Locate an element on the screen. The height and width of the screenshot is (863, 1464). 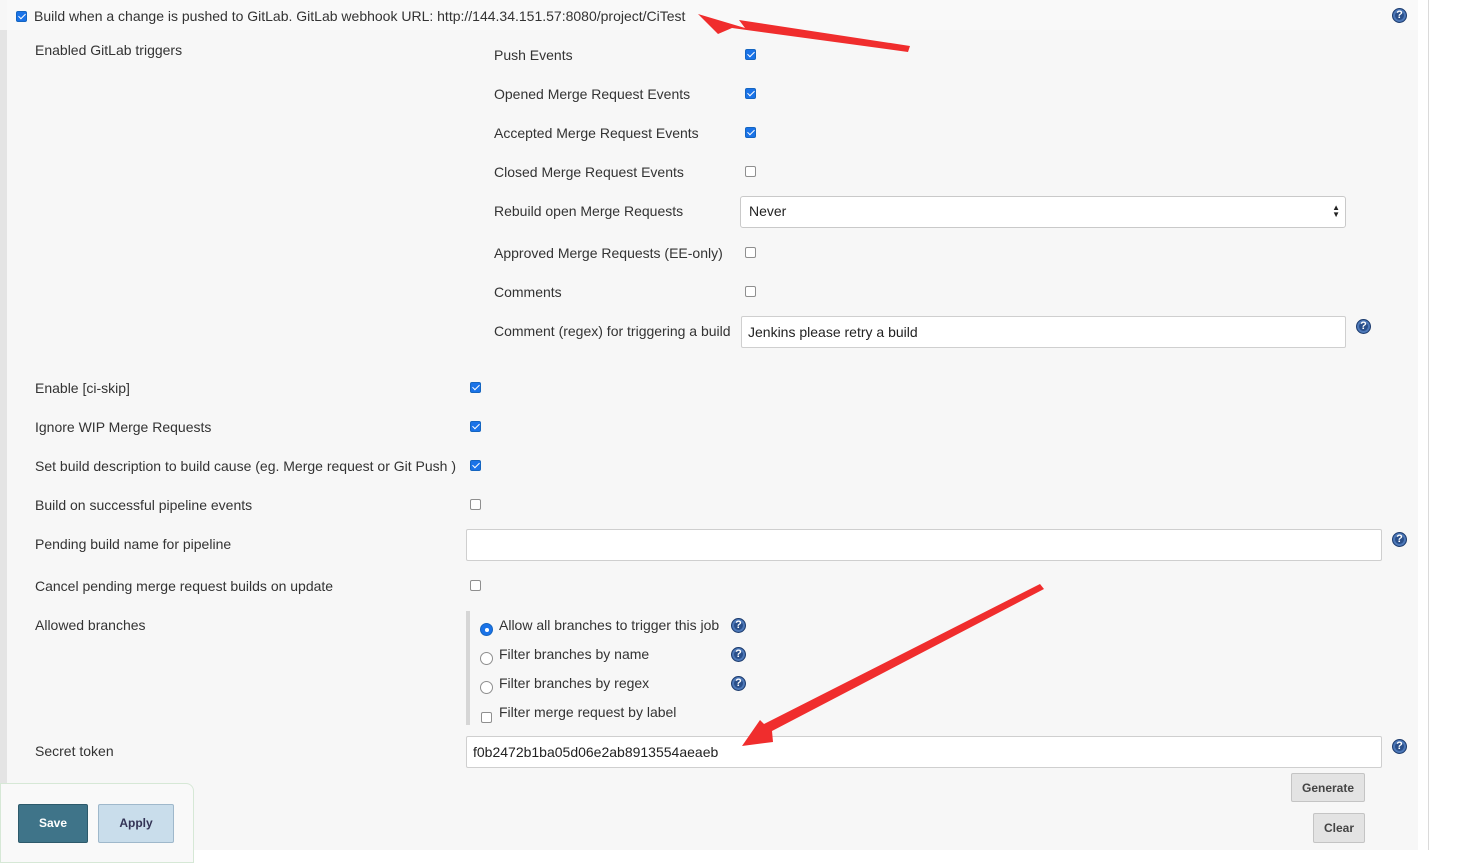
push-events-checkbox is located at coordinates (750, 54).